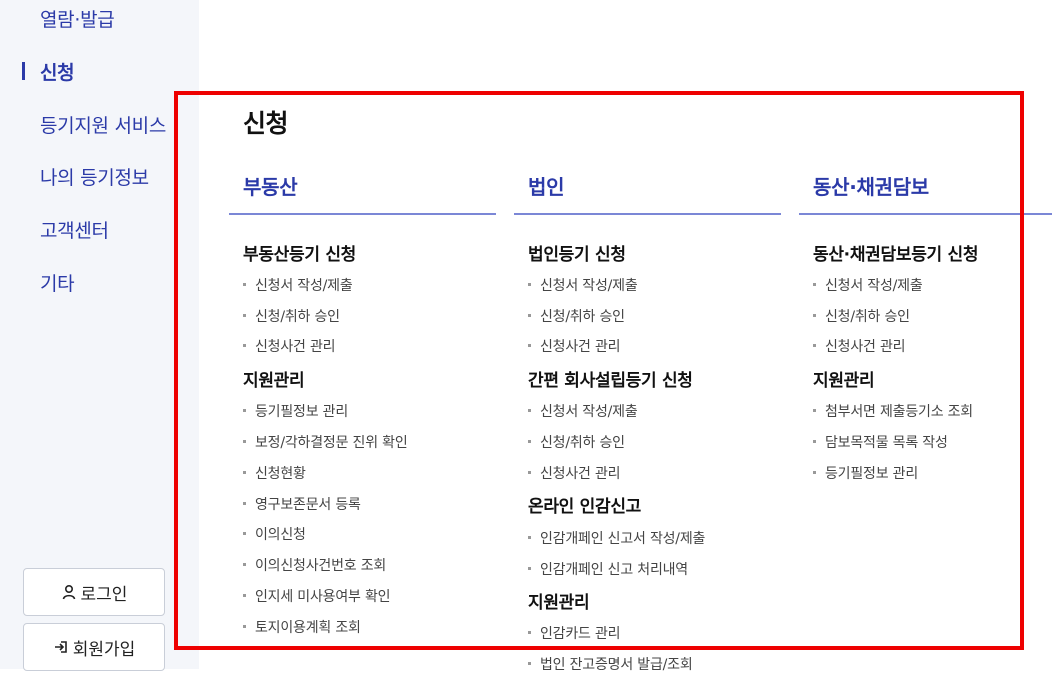 The width and height of the screenshot is (1052, 674). Describe the element at coordinates (104, 594) in the screenshot. I see `login-label: 로그인` at that location.